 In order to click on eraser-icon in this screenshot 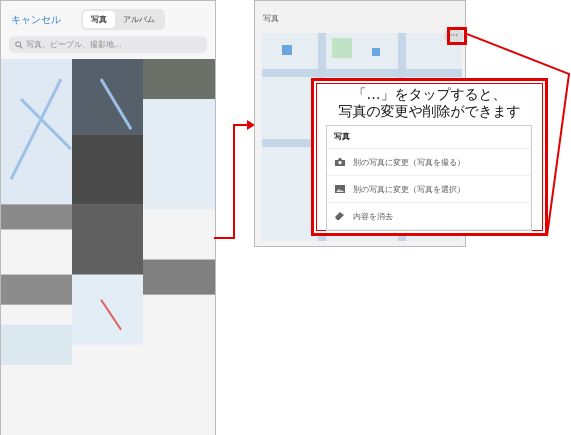, I will do `click(340, 216)`.